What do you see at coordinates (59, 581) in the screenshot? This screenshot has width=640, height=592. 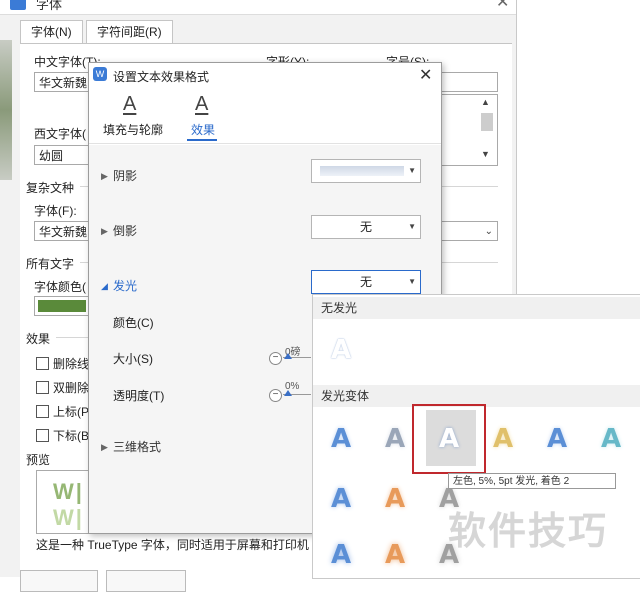 I see `default-button` at bounding box center [59, 581].